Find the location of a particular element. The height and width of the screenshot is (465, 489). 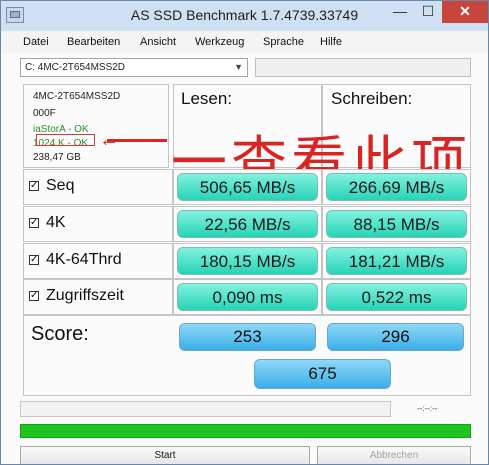

read-header: Lesen: is located at coordinates (207, 98).